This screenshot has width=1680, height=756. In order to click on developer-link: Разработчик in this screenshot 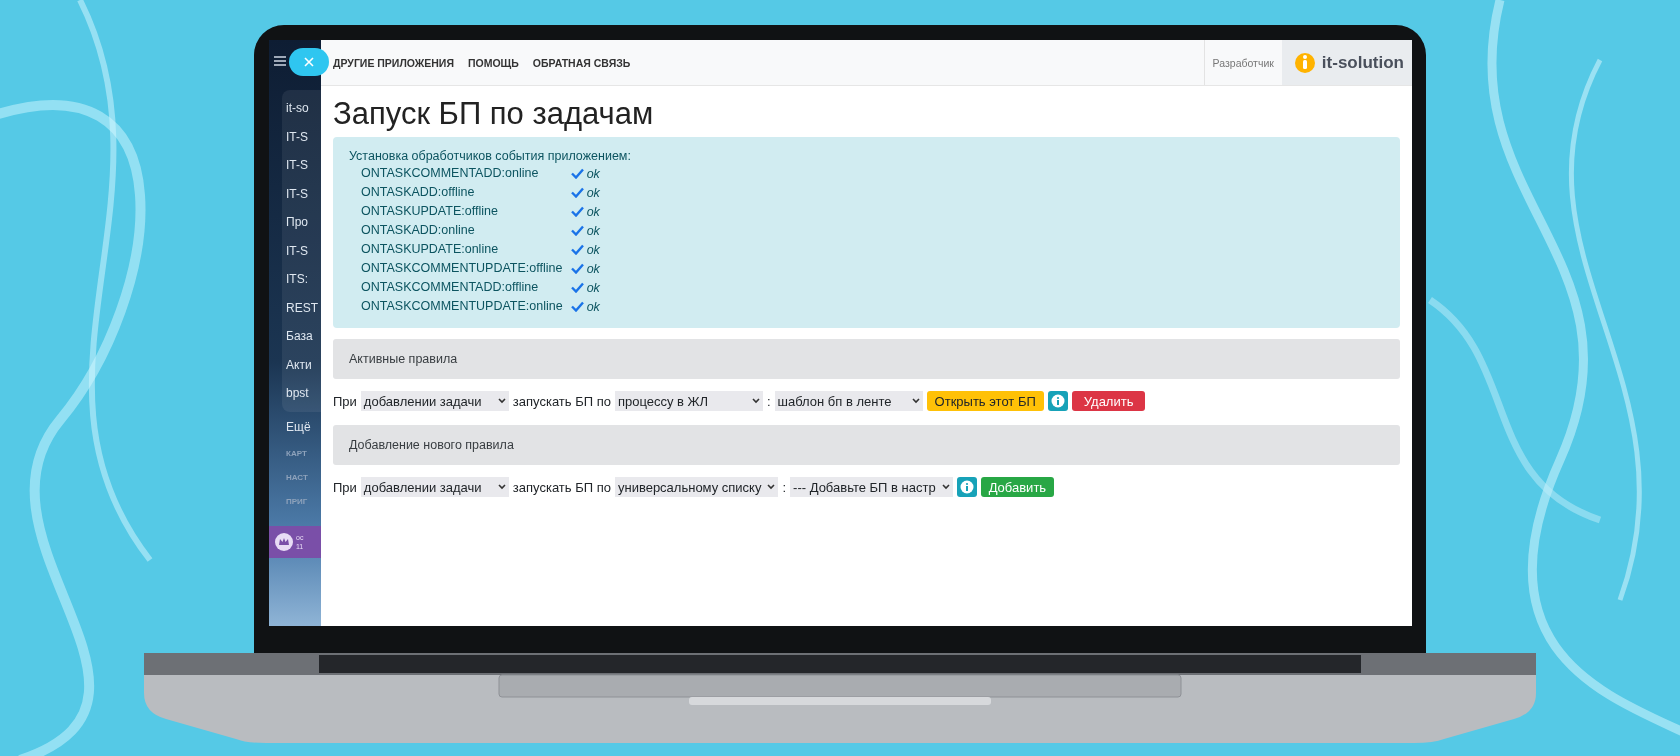, I will do `click(1242, 62)`.